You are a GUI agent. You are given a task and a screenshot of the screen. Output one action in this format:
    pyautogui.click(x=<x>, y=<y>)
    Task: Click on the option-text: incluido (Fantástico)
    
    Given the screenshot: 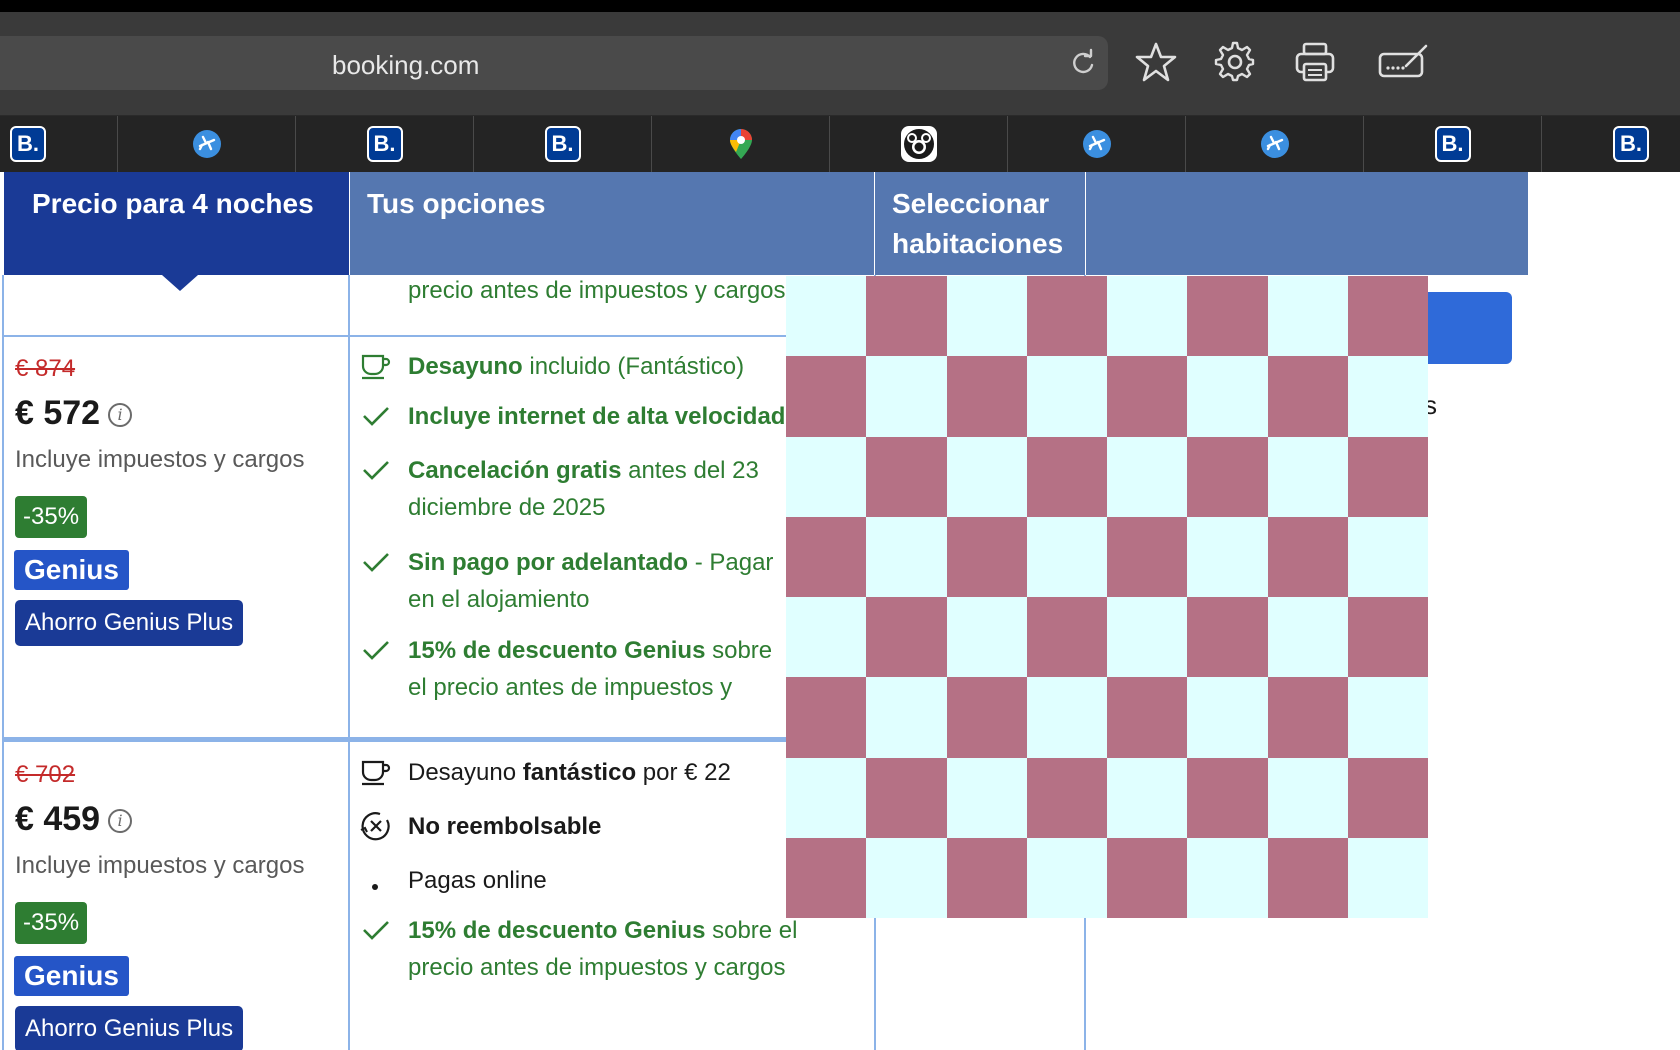 What is the action you would take?
    pyautogui.click(x=633, y=366)
    